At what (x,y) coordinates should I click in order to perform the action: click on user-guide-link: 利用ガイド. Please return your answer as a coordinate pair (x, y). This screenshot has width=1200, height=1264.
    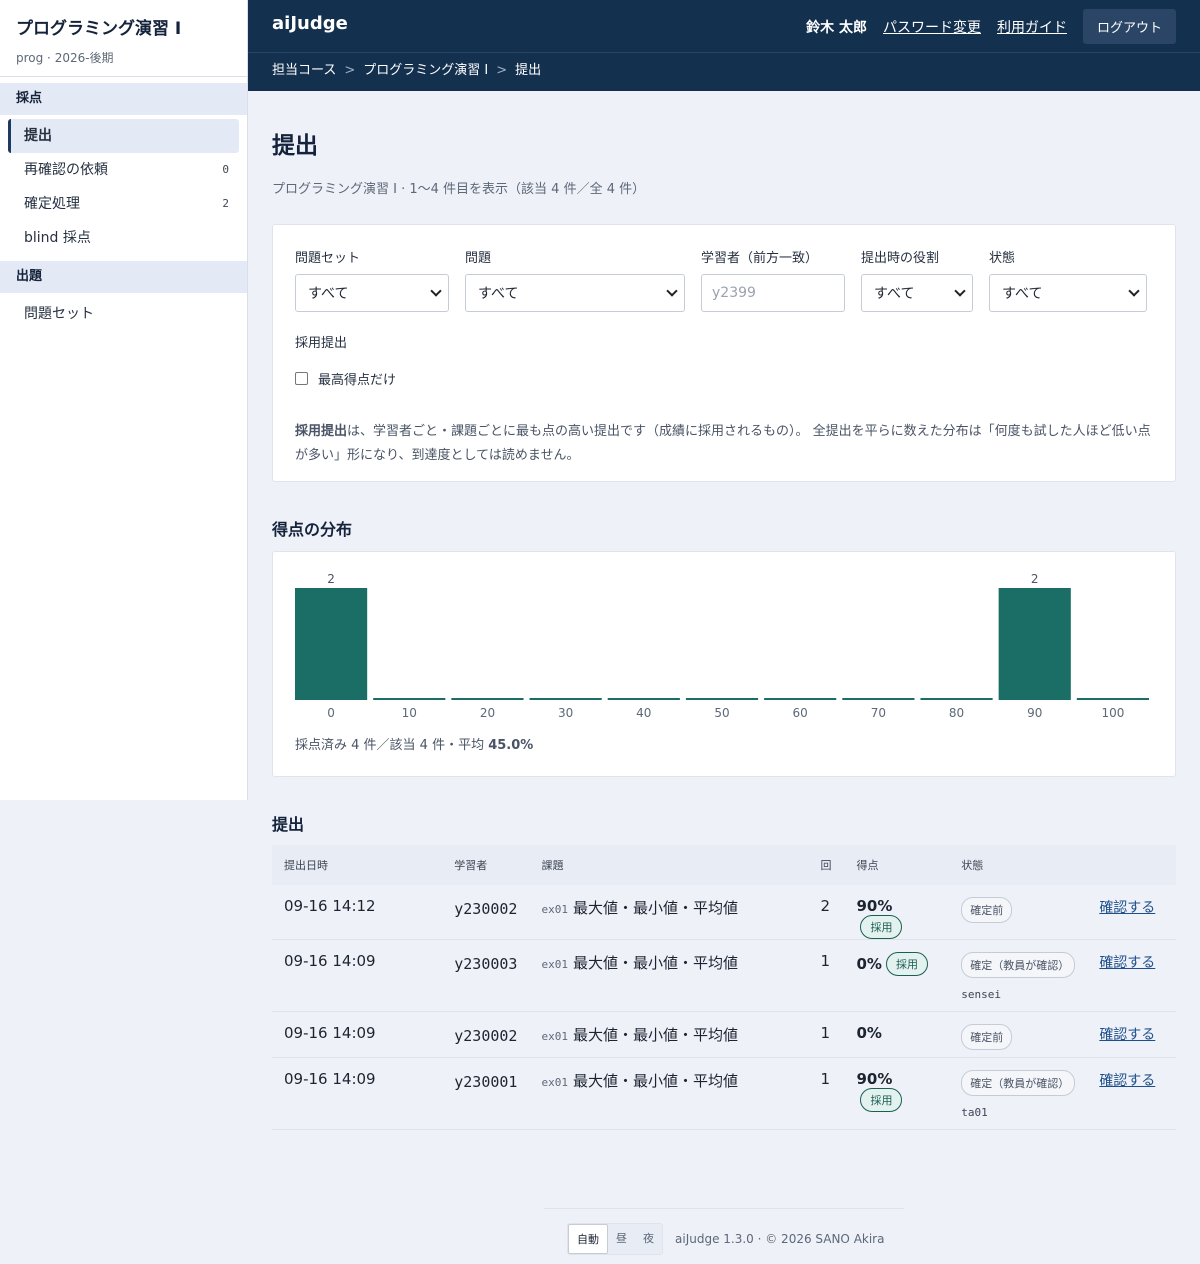
    Looking at the image, I should click on (1032, 27).